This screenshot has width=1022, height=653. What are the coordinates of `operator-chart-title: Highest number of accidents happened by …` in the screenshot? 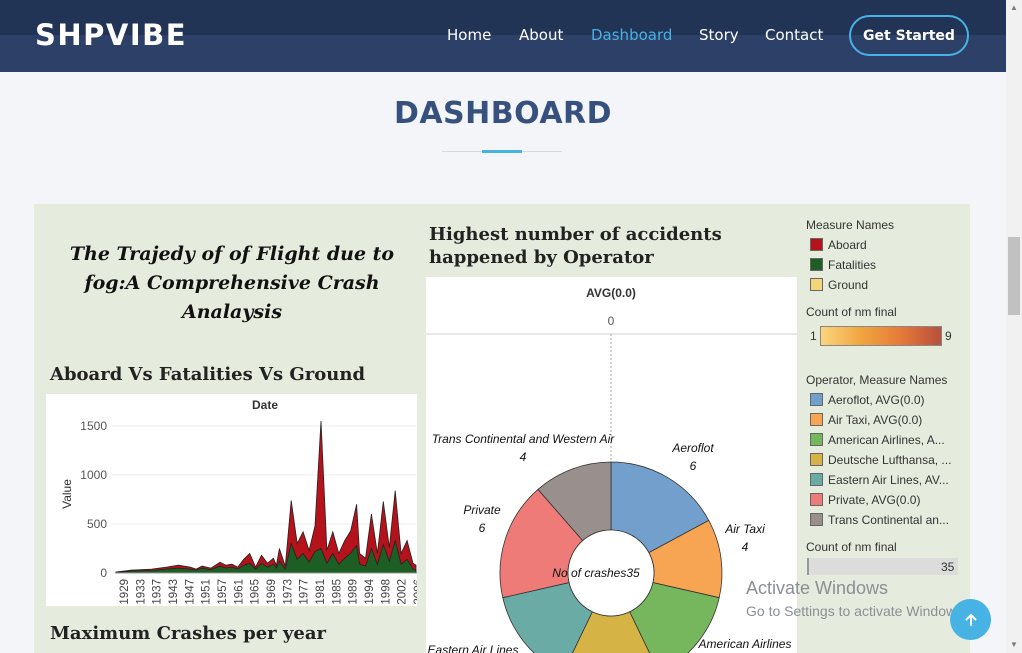 It's located at (575, 246).